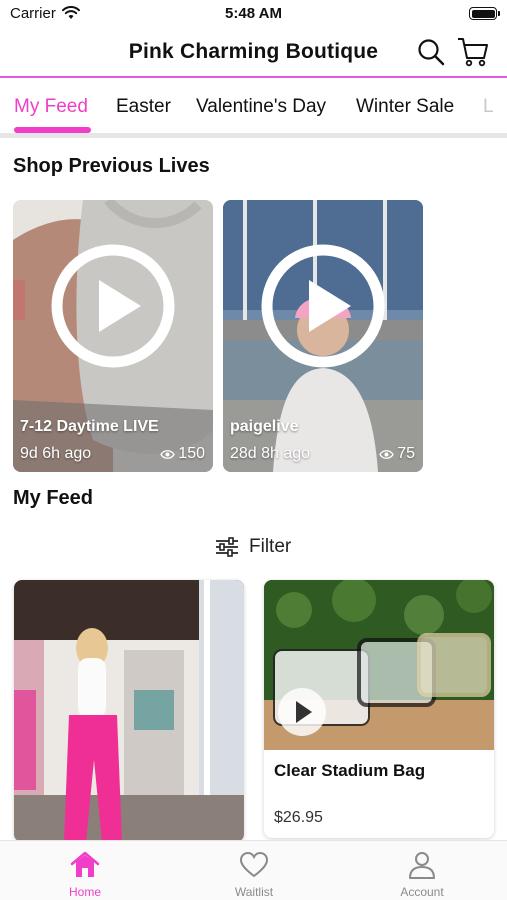  I want to click on filter-button: Filter, so click(253, 547).